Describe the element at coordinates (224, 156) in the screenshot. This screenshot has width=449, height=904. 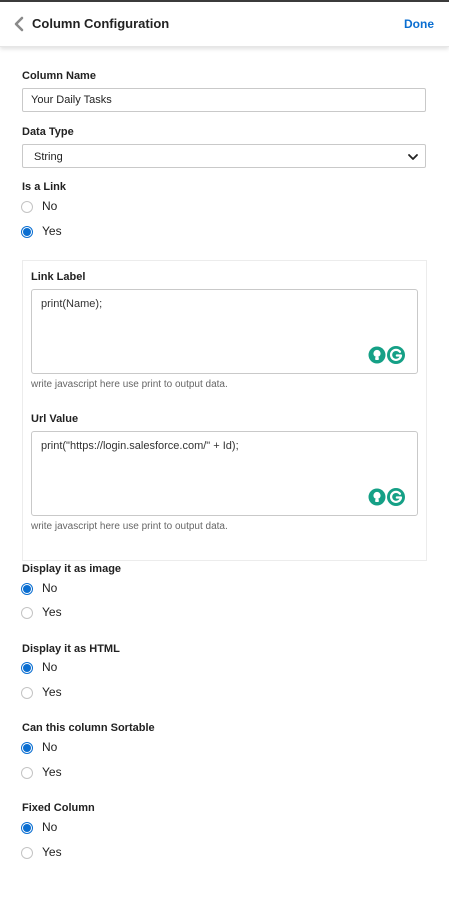
I see `data-type-select: String` at that location.